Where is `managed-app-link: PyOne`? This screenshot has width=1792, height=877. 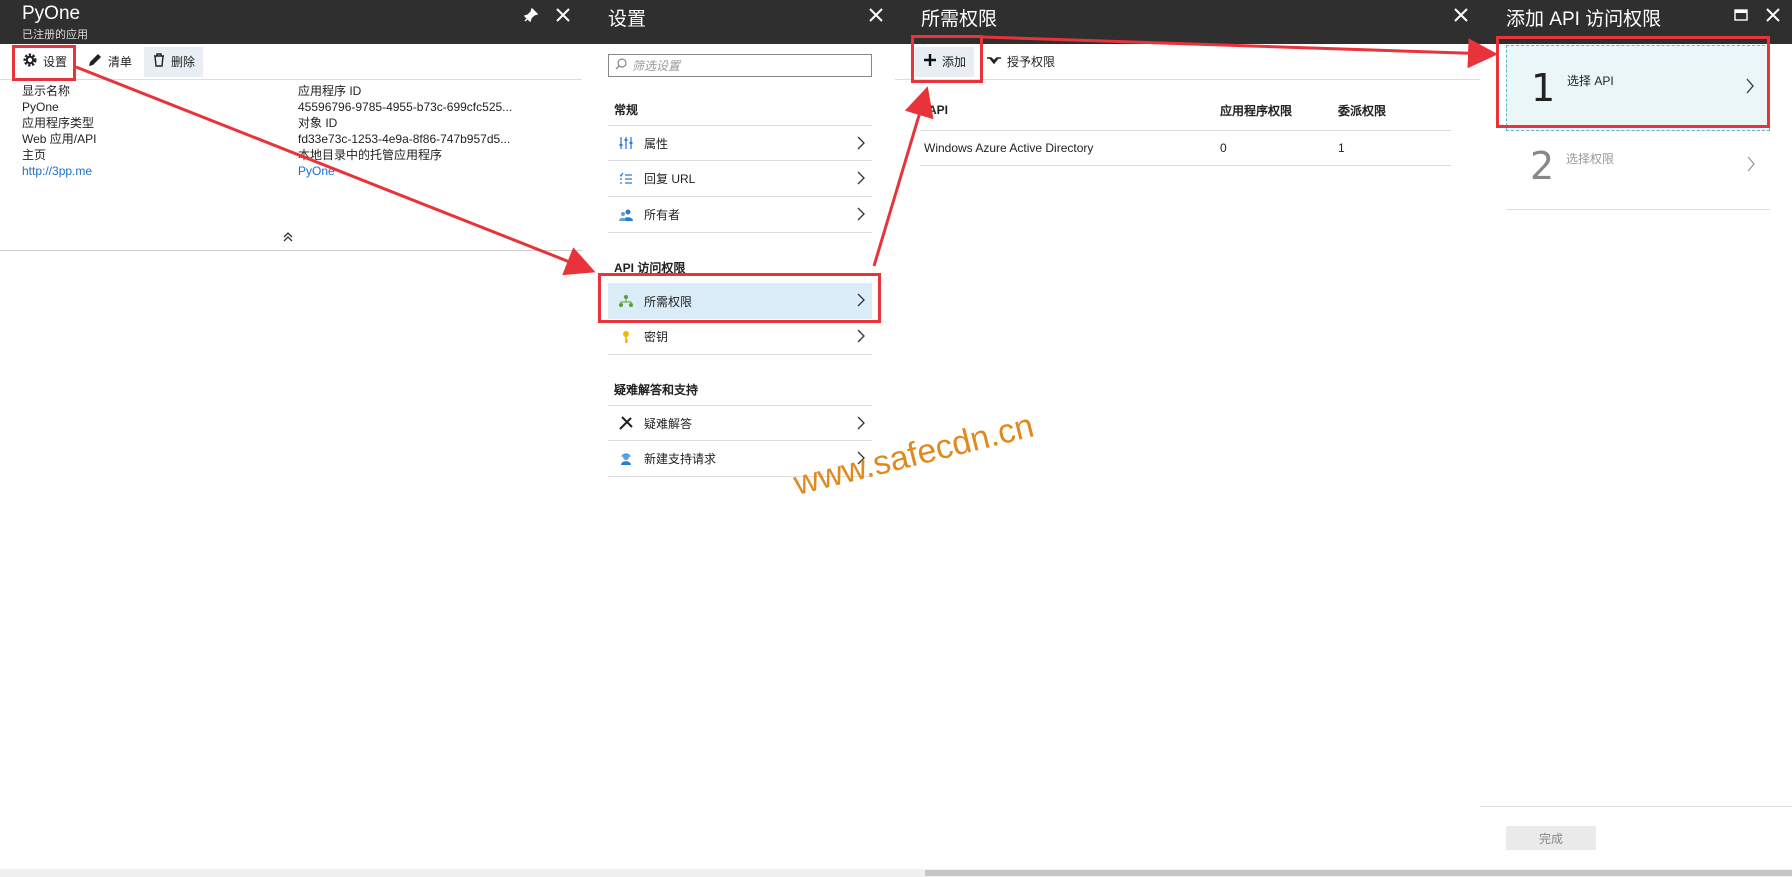
managed-app-link: PyOne is located at coordinates (405, 171).